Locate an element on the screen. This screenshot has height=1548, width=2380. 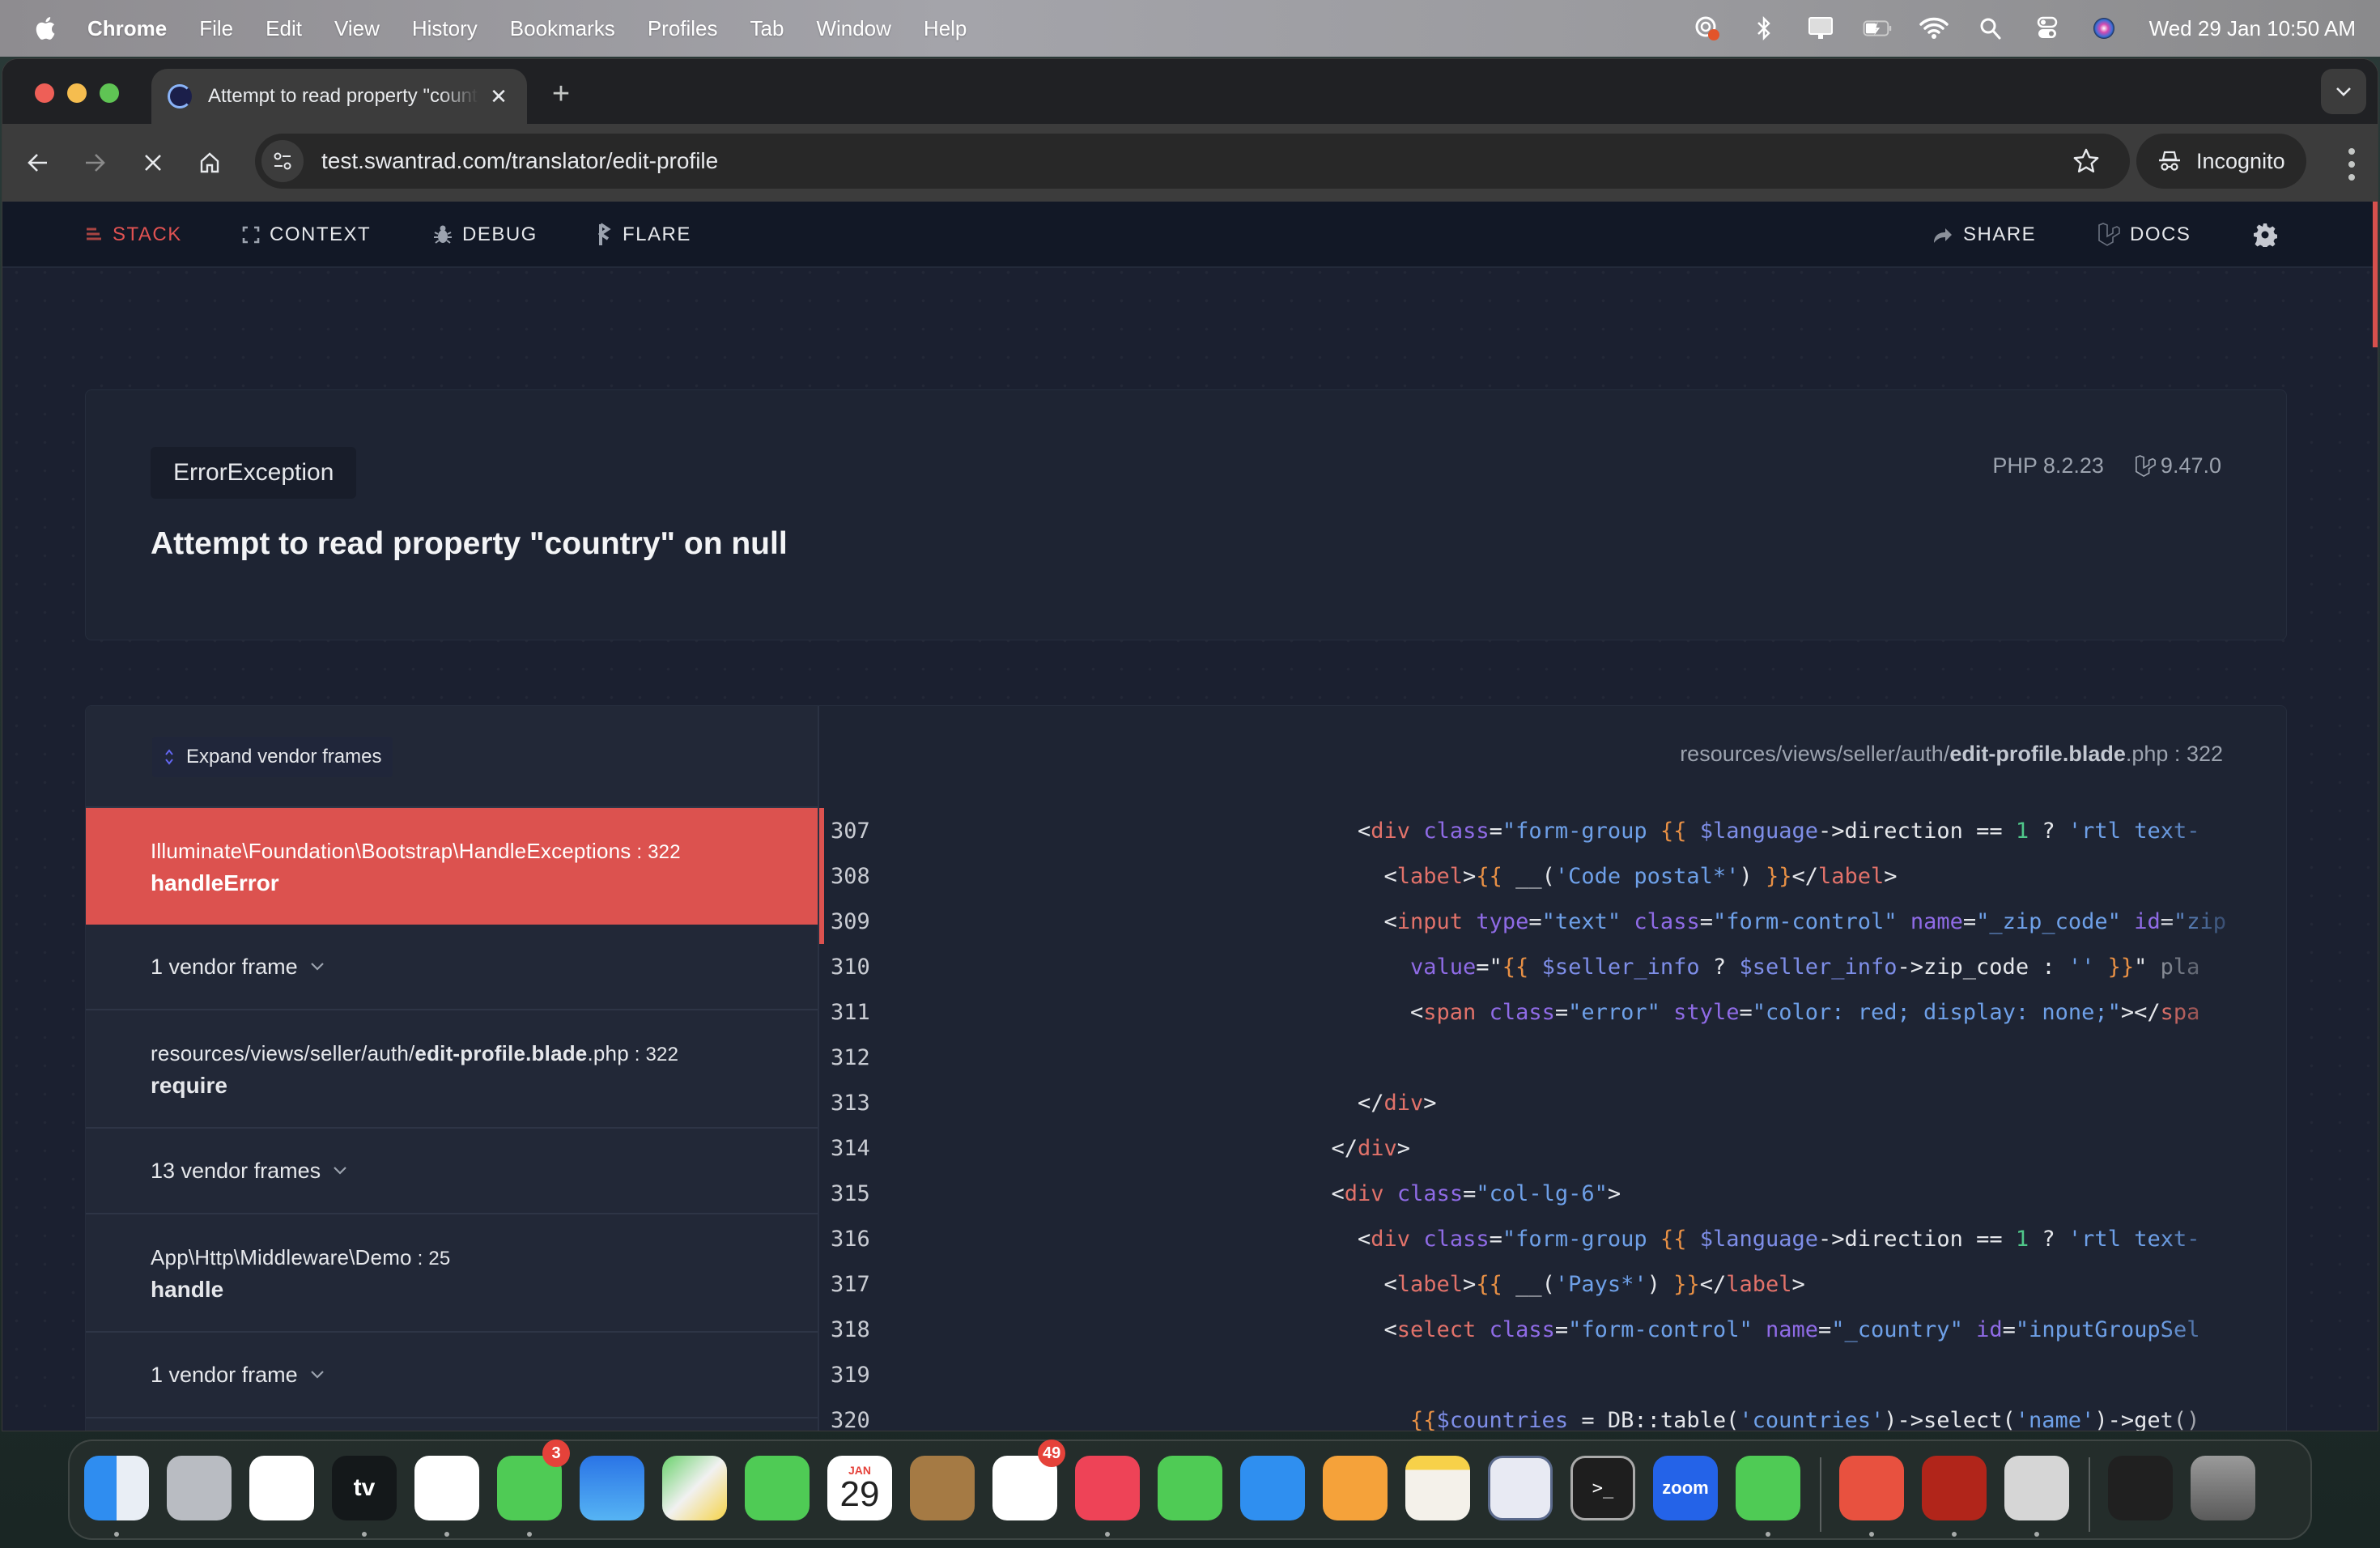
wifi-icon is located at coordinates (1934, 29).